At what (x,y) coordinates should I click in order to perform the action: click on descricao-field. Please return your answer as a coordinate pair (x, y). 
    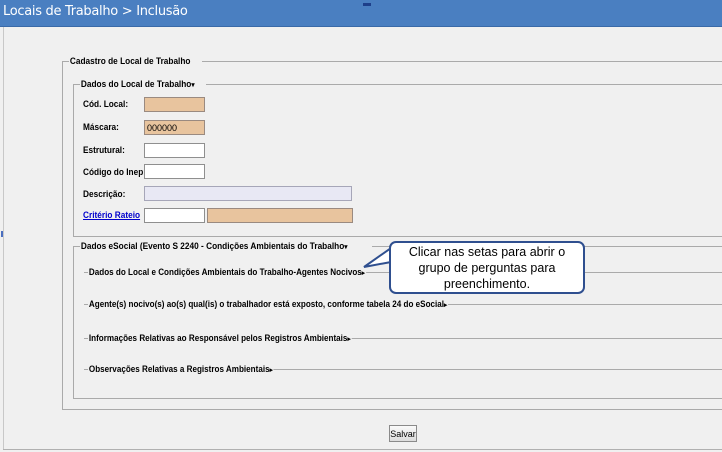
    Looking at the image, I should click on (248, 193).